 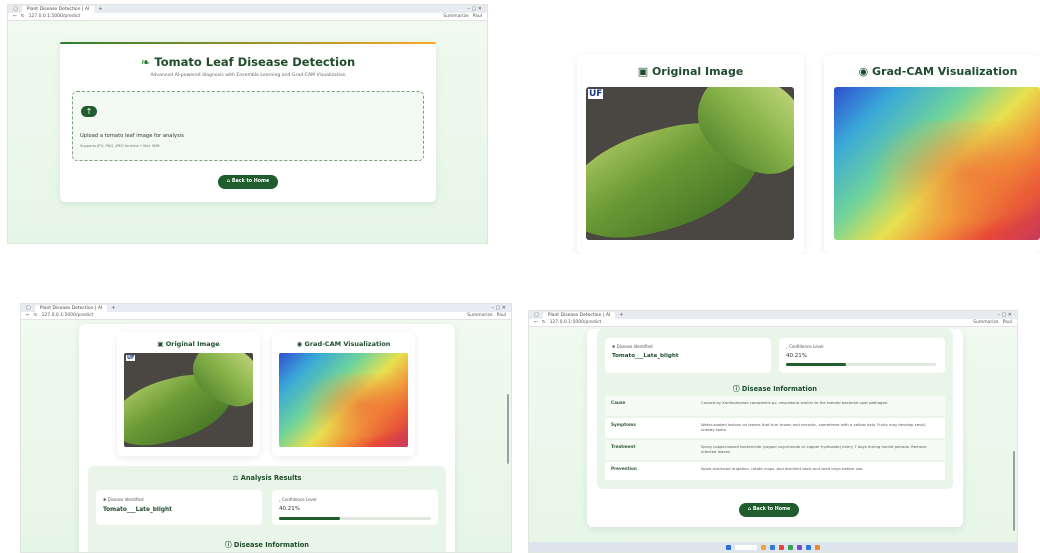 What do you see at coordinates (746, 547) in the screenshot?
I see `search-icon` at bounding box center [746, 547].